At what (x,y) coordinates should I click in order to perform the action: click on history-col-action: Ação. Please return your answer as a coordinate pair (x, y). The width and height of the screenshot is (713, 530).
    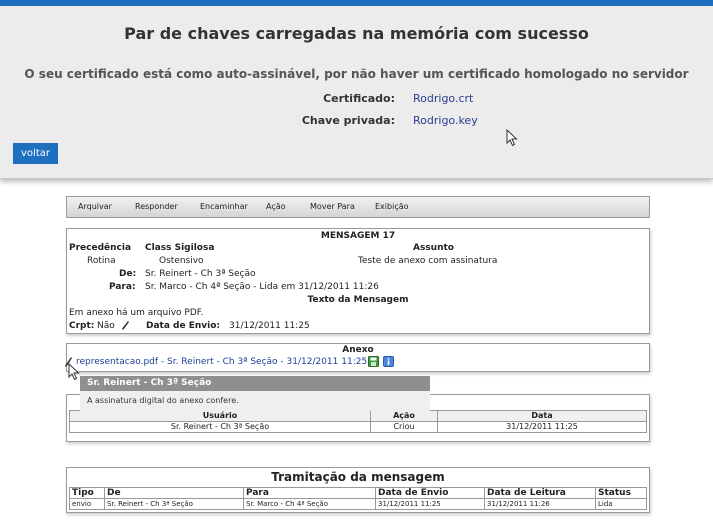
    Looking at the image, I should click on (404, 416).